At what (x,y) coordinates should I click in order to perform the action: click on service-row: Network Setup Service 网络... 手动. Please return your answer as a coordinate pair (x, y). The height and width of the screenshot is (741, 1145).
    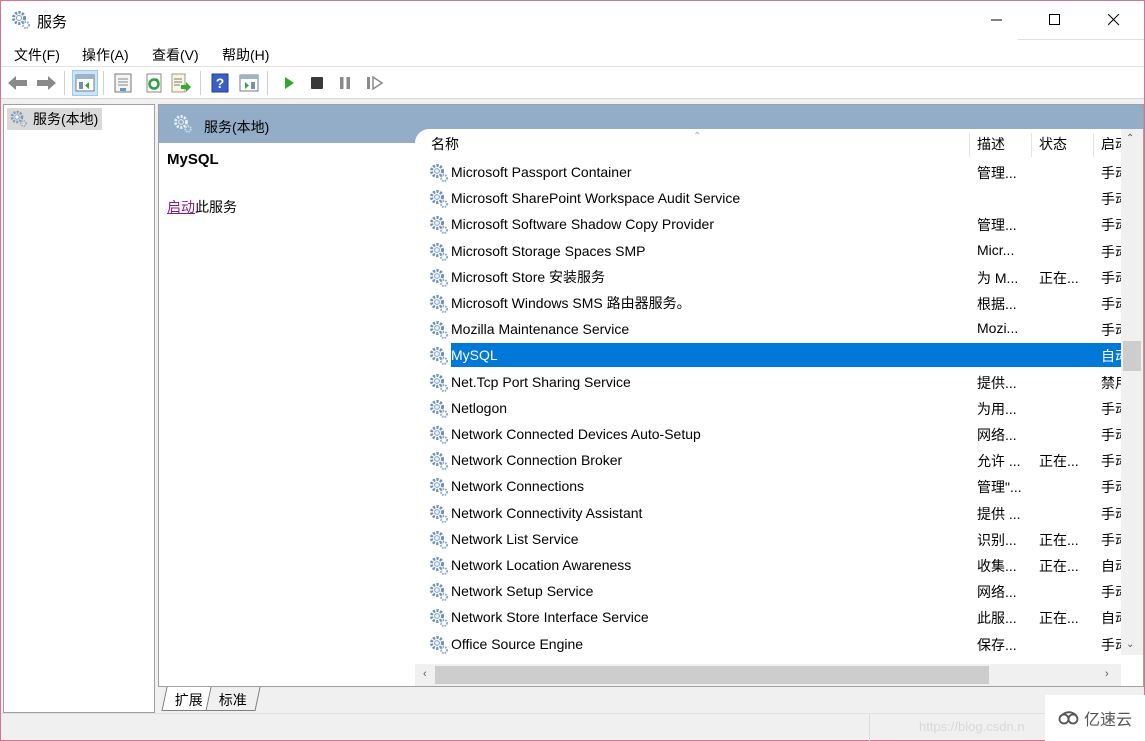
    Looking at the image, I should click on (768, 591).